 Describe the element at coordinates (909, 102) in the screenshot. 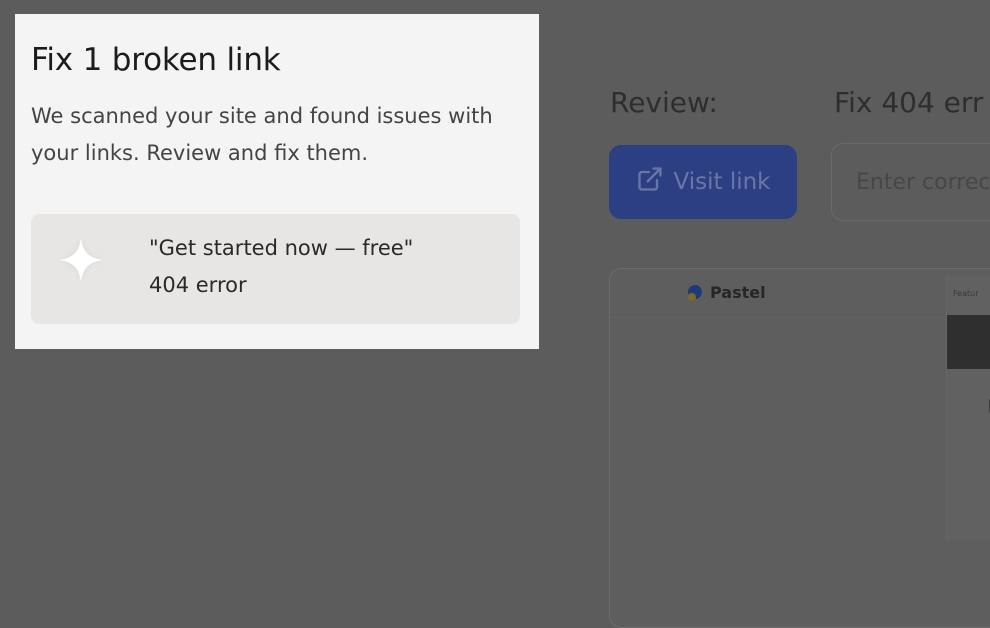

I see `fix-error-label: Fix 404 err` at that location.